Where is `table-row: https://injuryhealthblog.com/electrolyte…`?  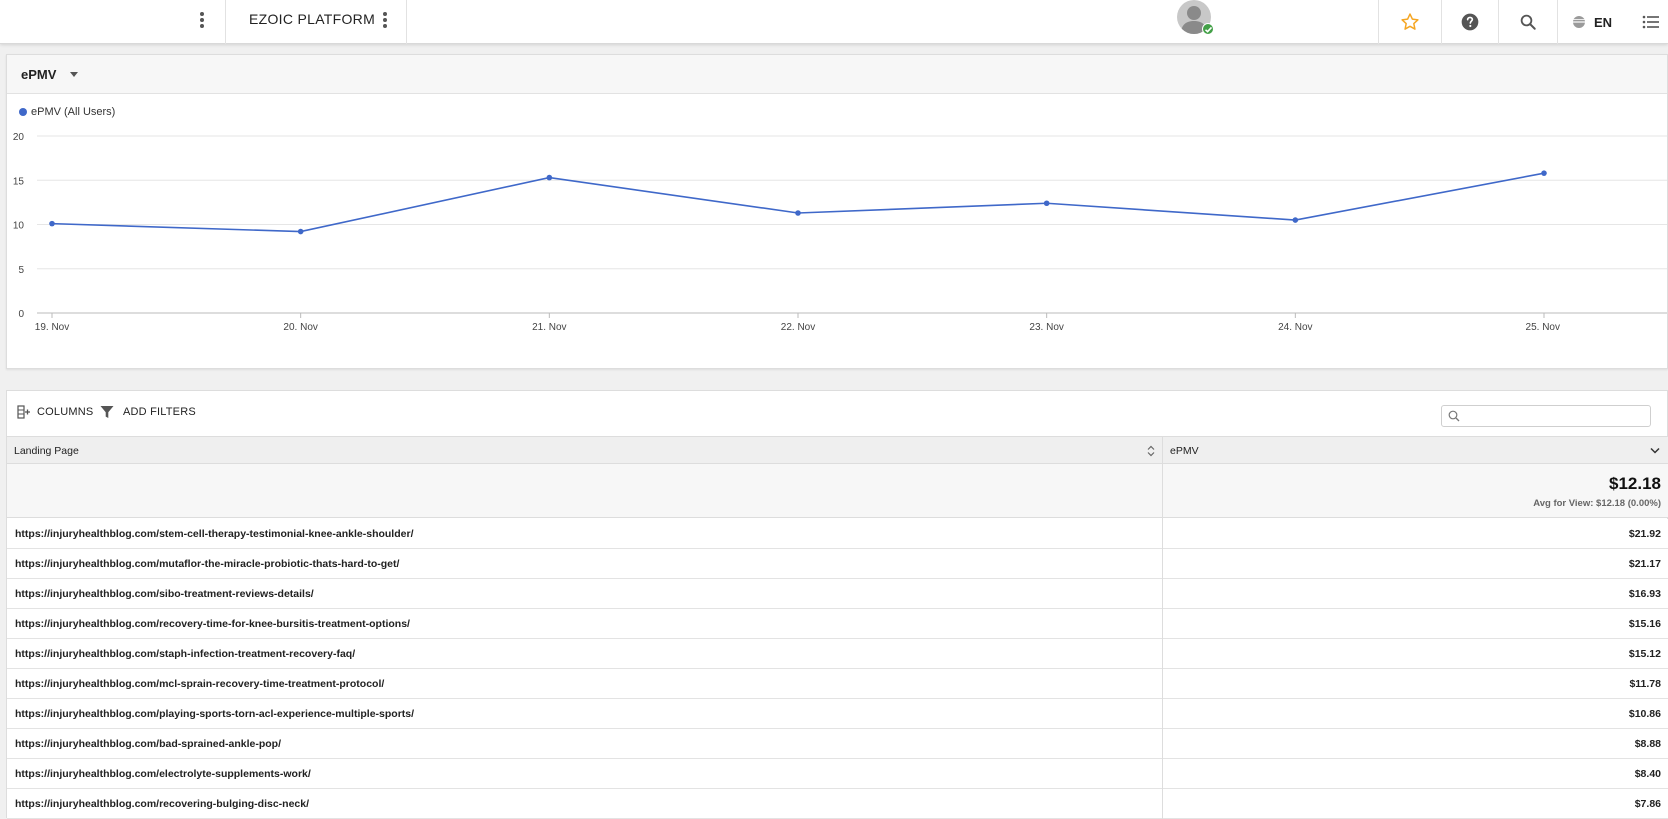 table-row: https://injuryhealthblog.com/electrolyte… is located at coordinates (837, 774).